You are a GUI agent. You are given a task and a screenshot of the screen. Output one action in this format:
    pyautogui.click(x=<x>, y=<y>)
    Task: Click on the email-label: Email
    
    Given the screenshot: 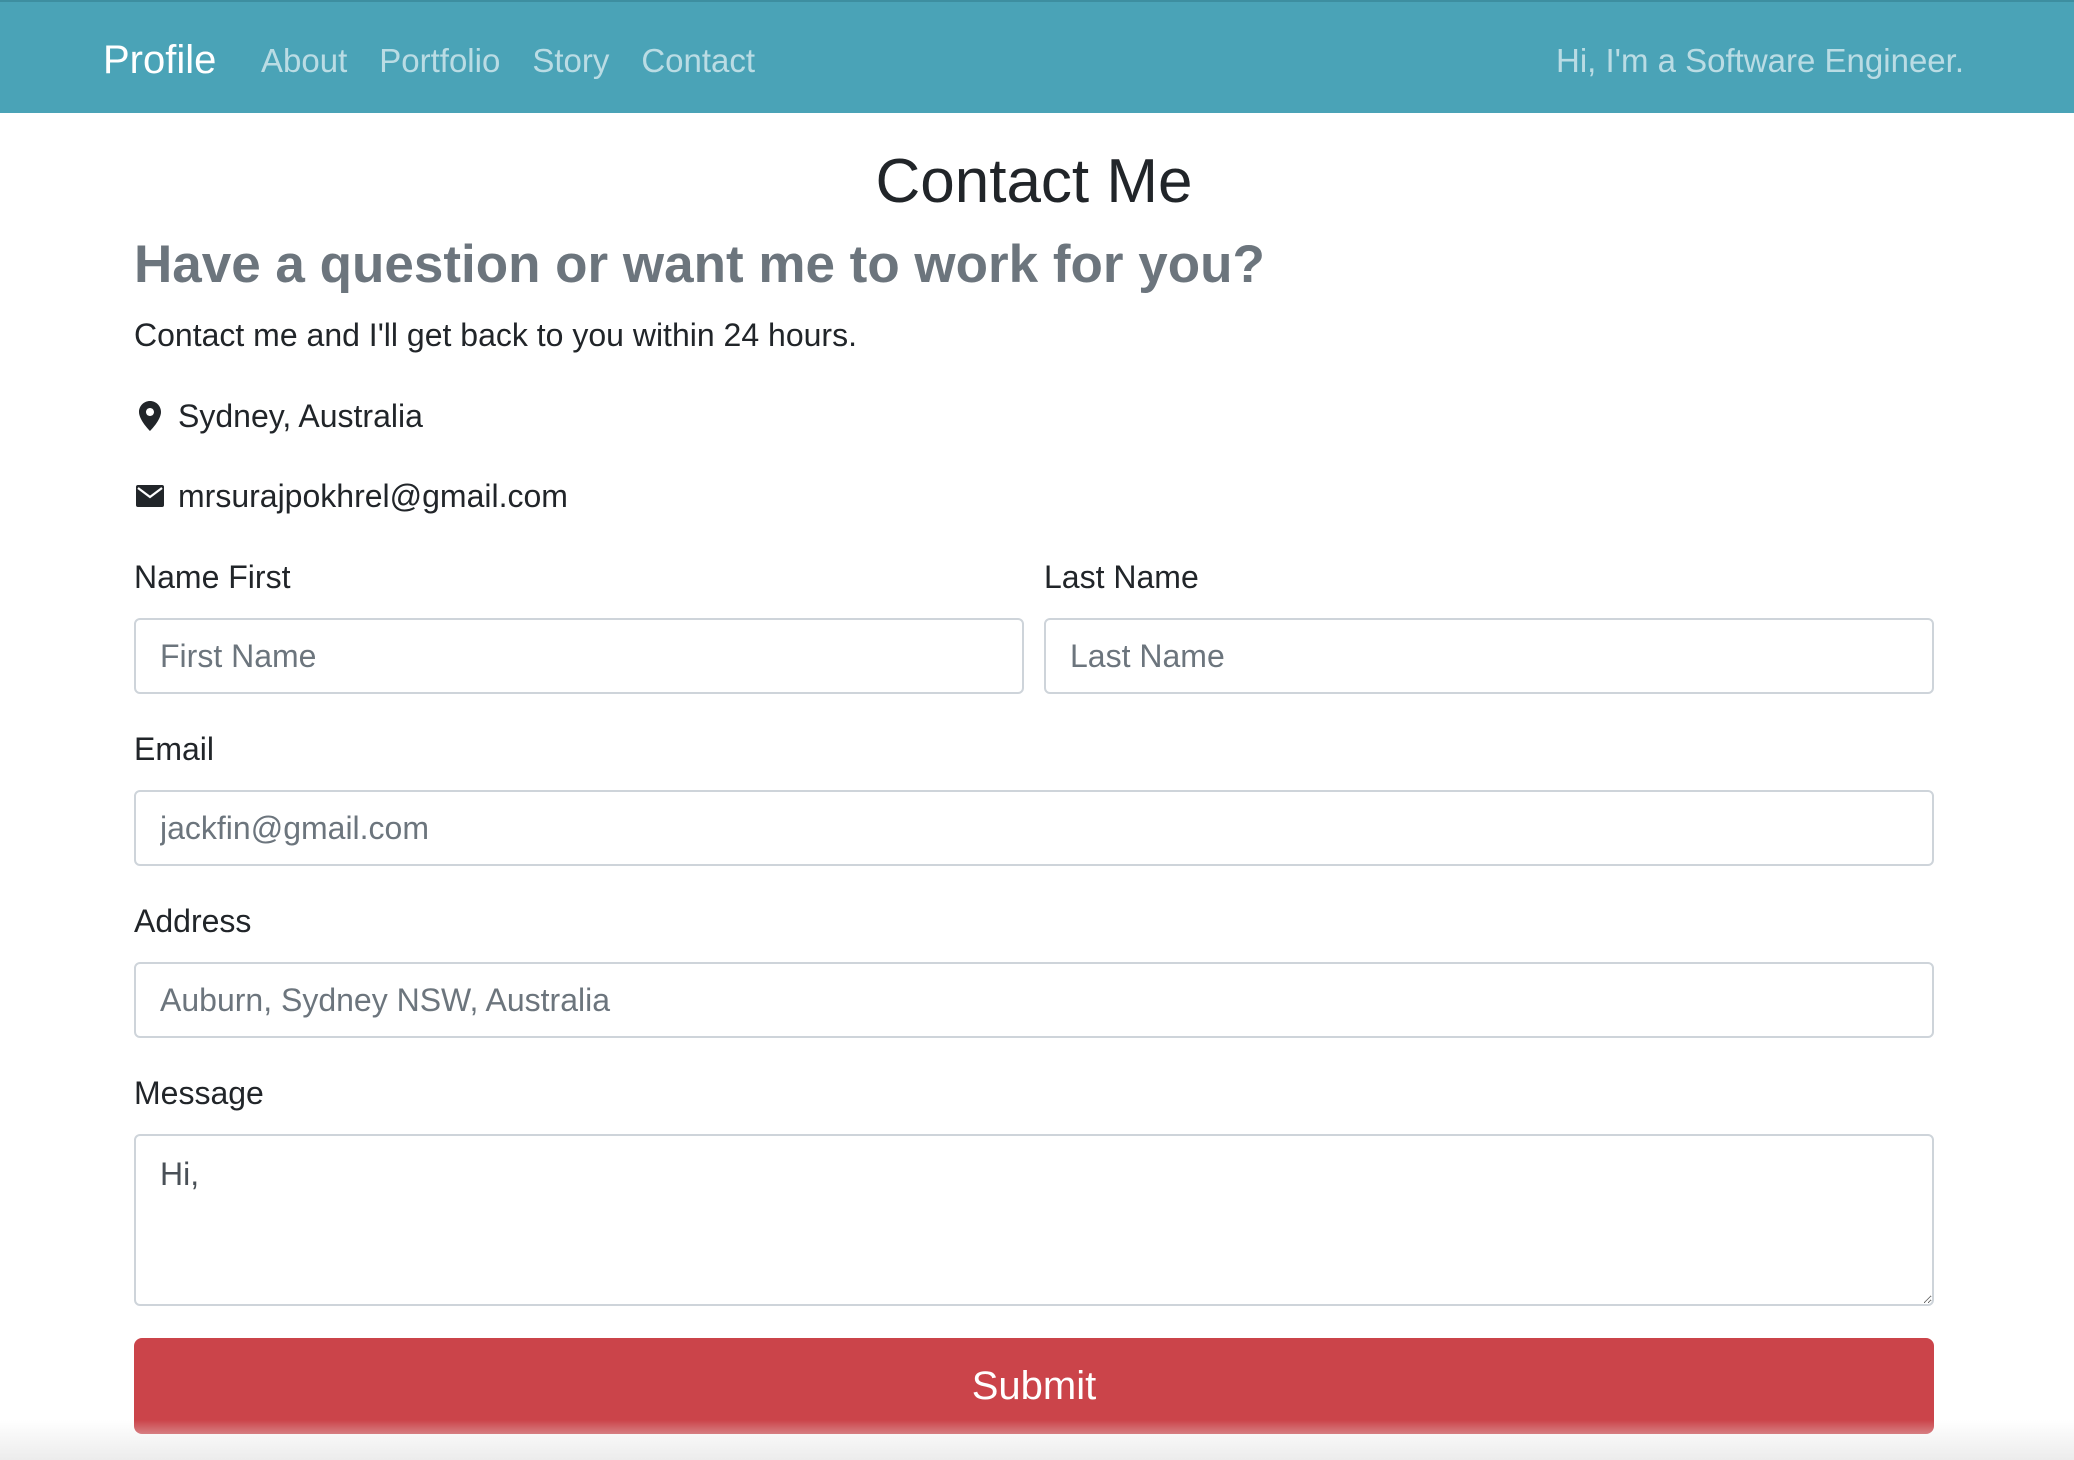 What is the action you would take?
    pyautogui.click(x=174, y=749)
    